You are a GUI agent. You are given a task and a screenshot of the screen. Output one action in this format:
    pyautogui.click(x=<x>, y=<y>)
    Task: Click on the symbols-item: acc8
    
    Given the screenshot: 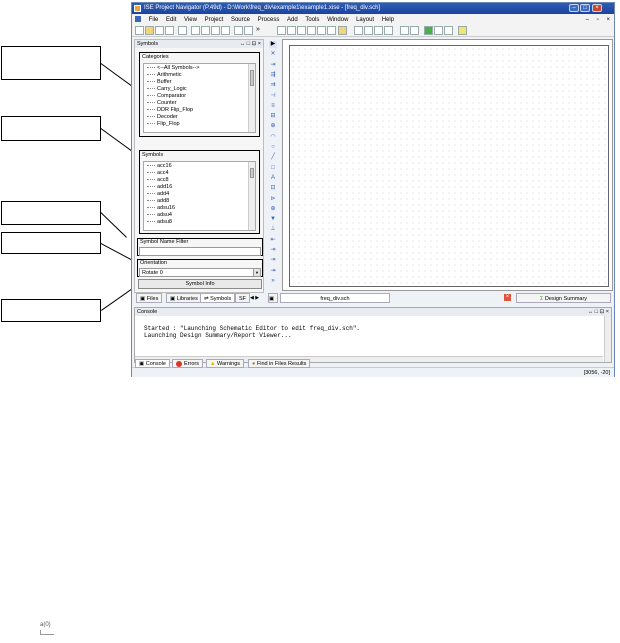 What is the action you would take?
    pyautogui.click(x=201, y=180)
    